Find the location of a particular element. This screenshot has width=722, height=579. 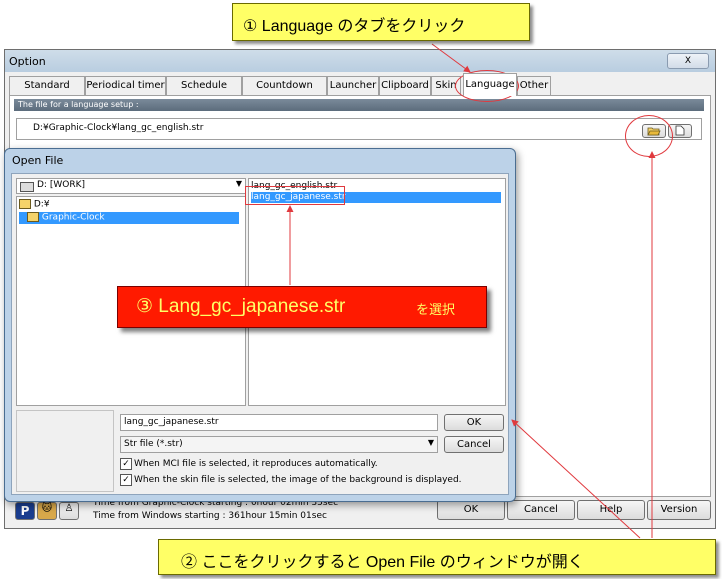

callout-step-3: ③ Lang_gc_japanese.str を選択 is located at coordinates (302, 307).